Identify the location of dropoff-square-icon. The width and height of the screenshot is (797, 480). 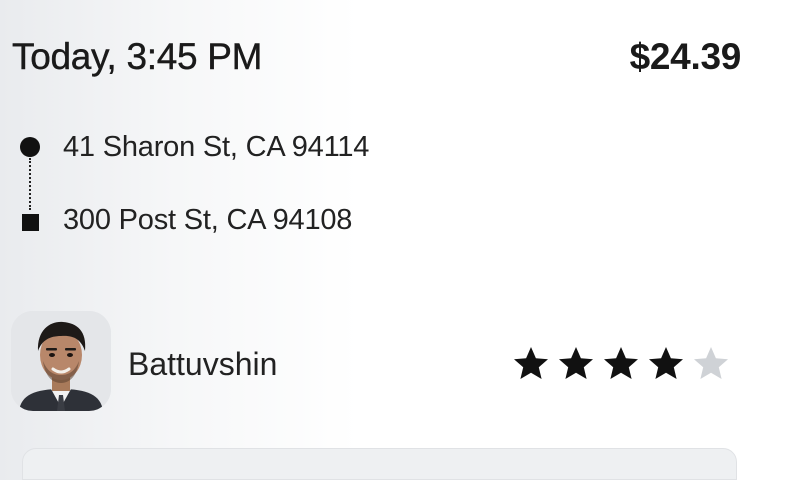
(30, 222).